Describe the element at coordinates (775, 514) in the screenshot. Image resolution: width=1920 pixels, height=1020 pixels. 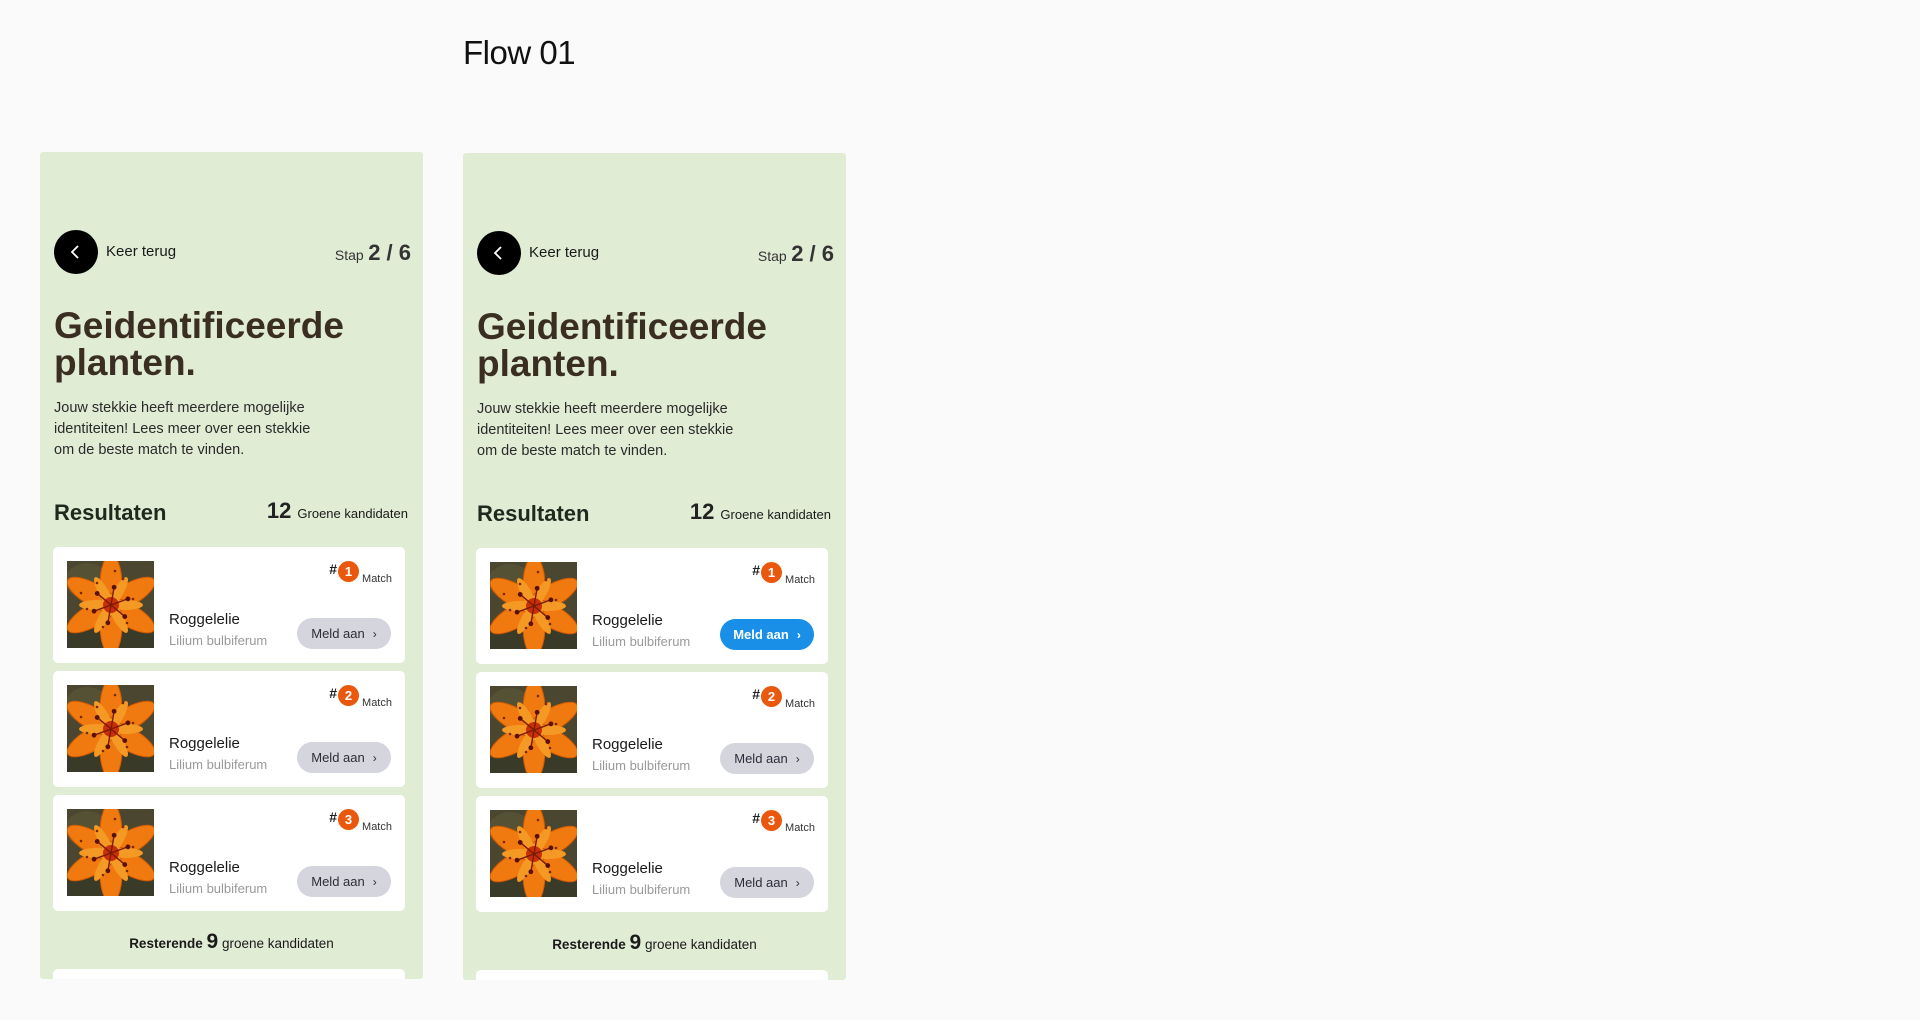
I see `results-count-label: Groene kandidaten` at that location.